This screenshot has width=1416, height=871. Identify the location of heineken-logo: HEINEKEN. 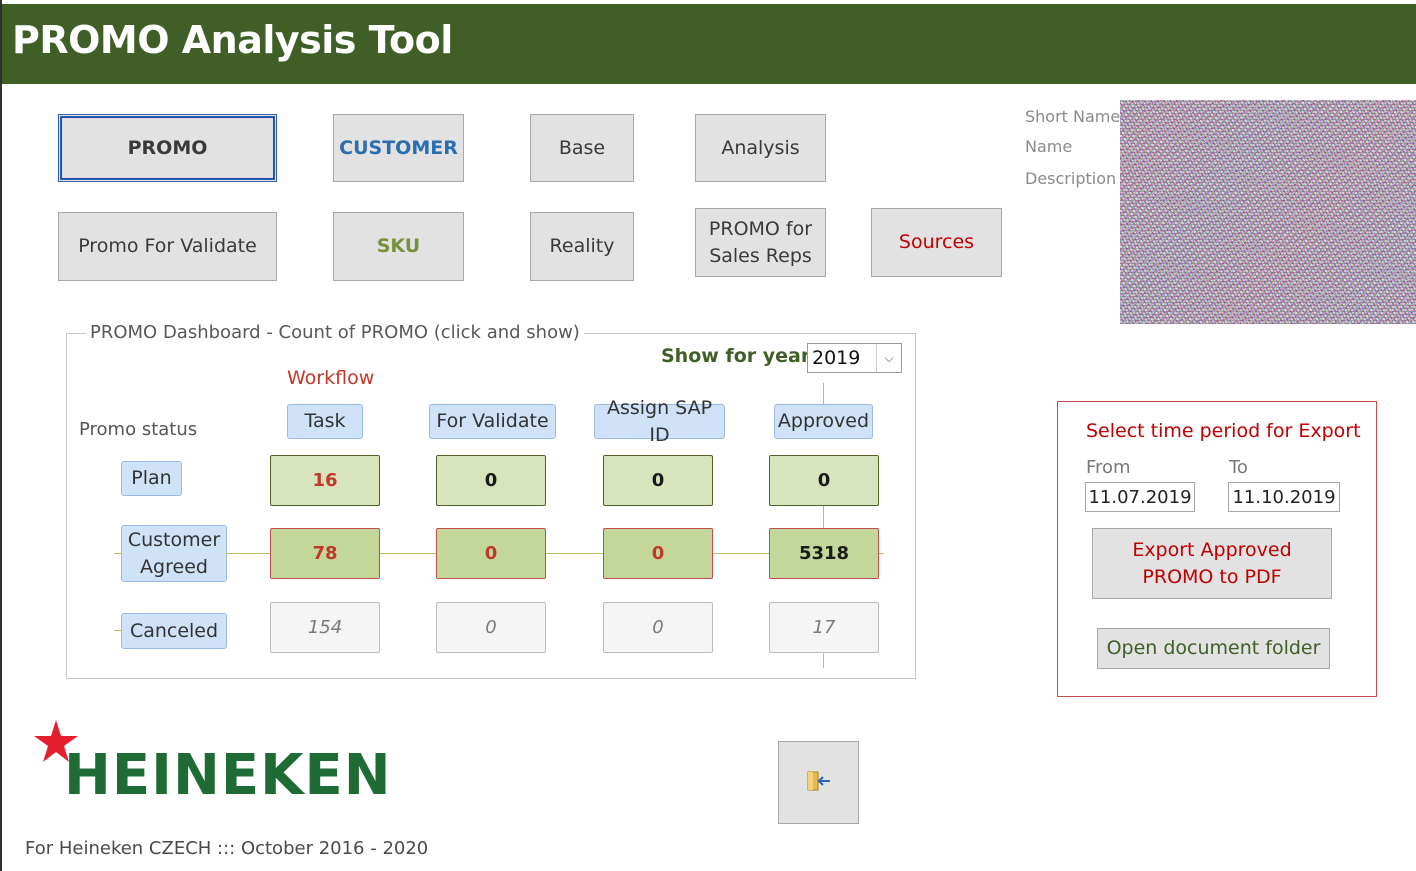
(228, 775).